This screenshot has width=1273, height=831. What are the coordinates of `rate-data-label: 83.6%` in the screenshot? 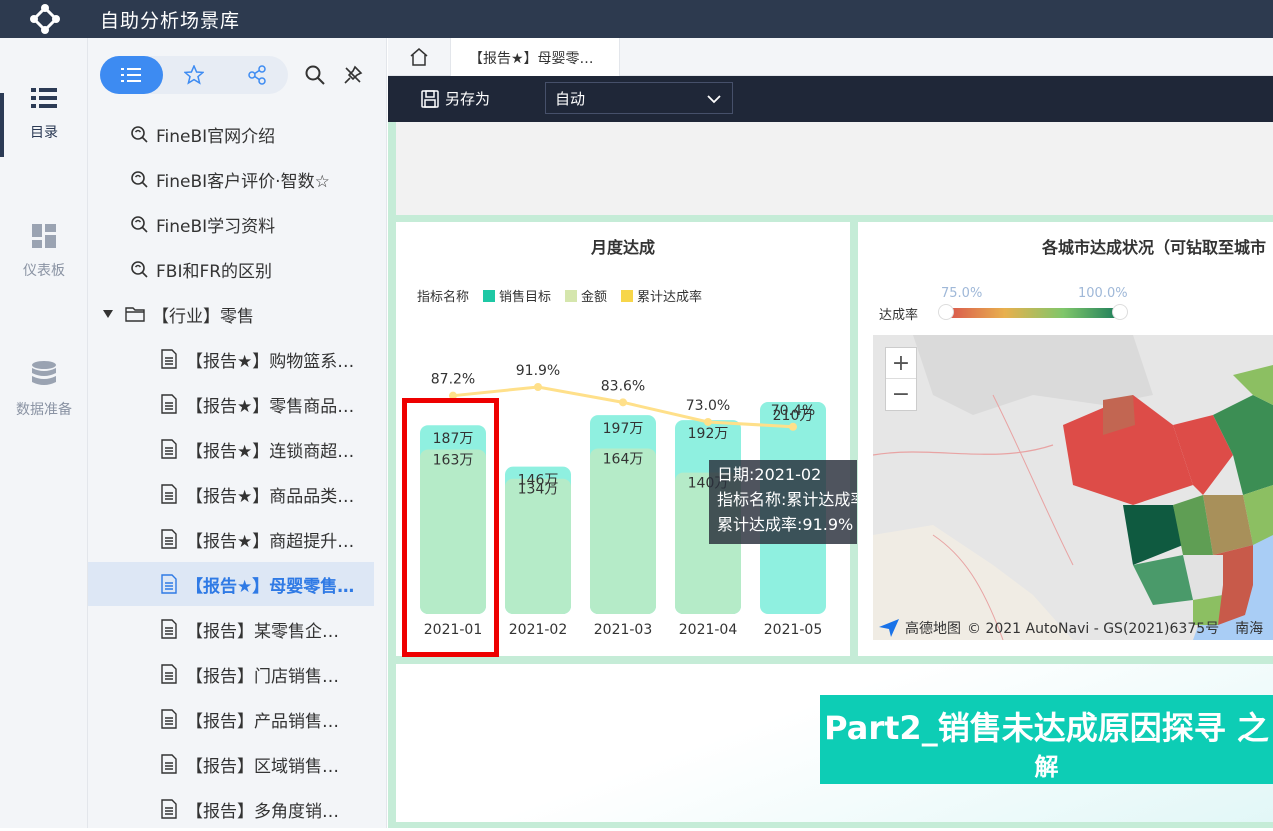 It's located at (623, 386).